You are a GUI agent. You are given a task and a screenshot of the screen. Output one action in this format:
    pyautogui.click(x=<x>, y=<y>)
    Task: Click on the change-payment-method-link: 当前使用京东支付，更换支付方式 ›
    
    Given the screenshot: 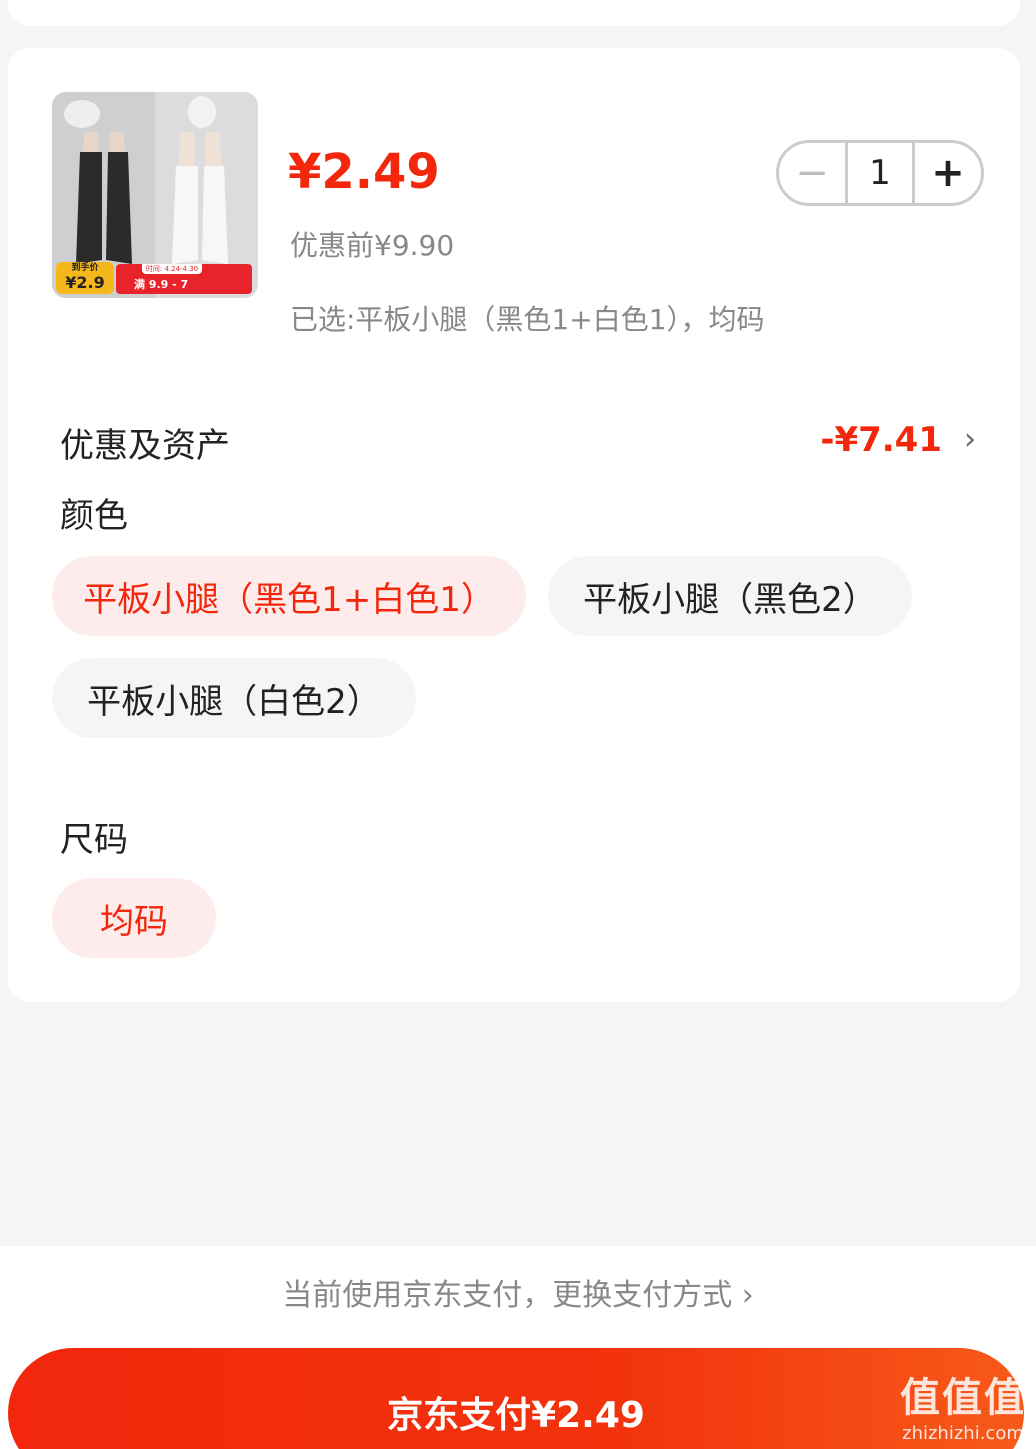 What is the action you would take?
    pyautogui.click(x=518, y=1292)
    